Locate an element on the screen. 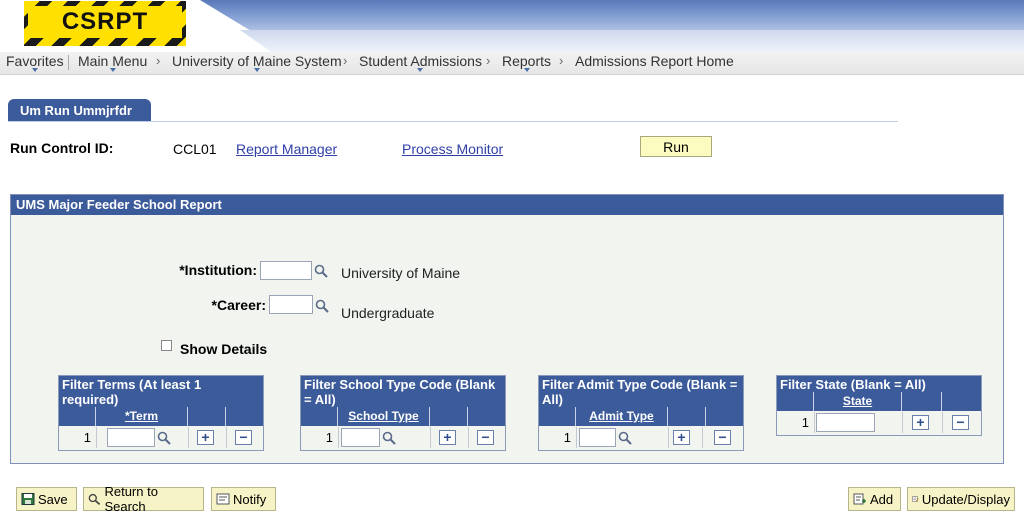 This screenshot has width=1024, height=518. nav-favorites: Favorites is located at coordinates (35, 62).